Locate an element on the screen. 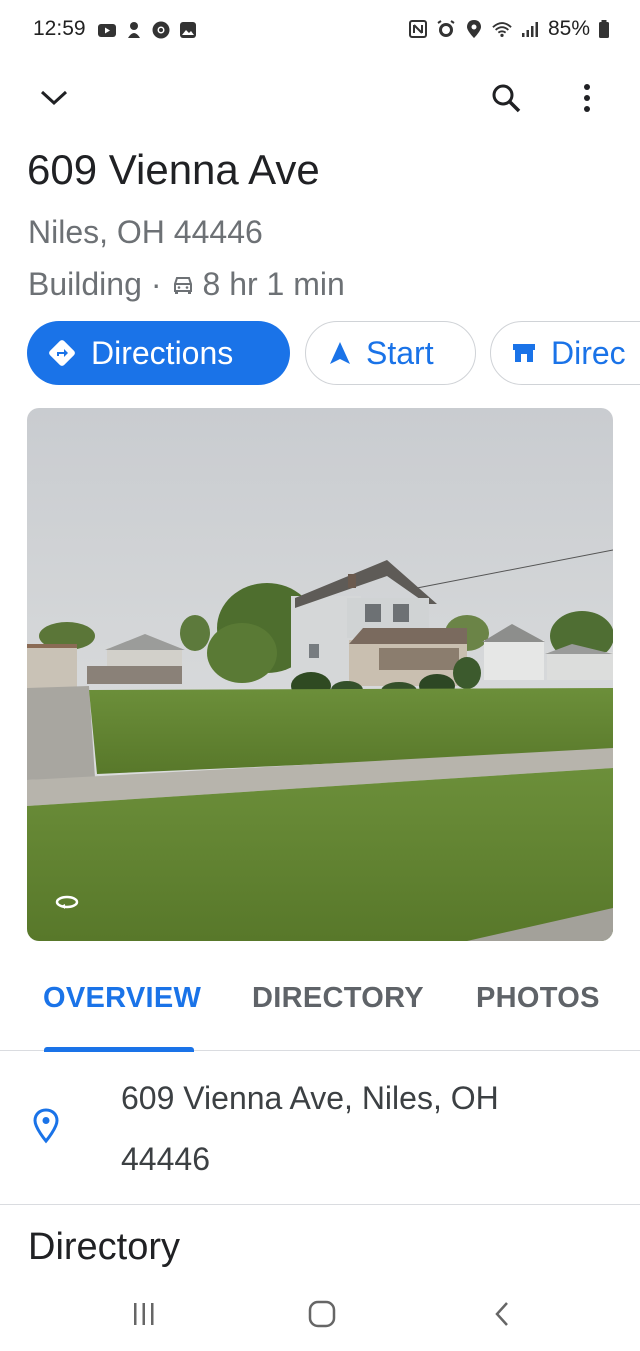  search-icon is located at coordinates (506, 98).